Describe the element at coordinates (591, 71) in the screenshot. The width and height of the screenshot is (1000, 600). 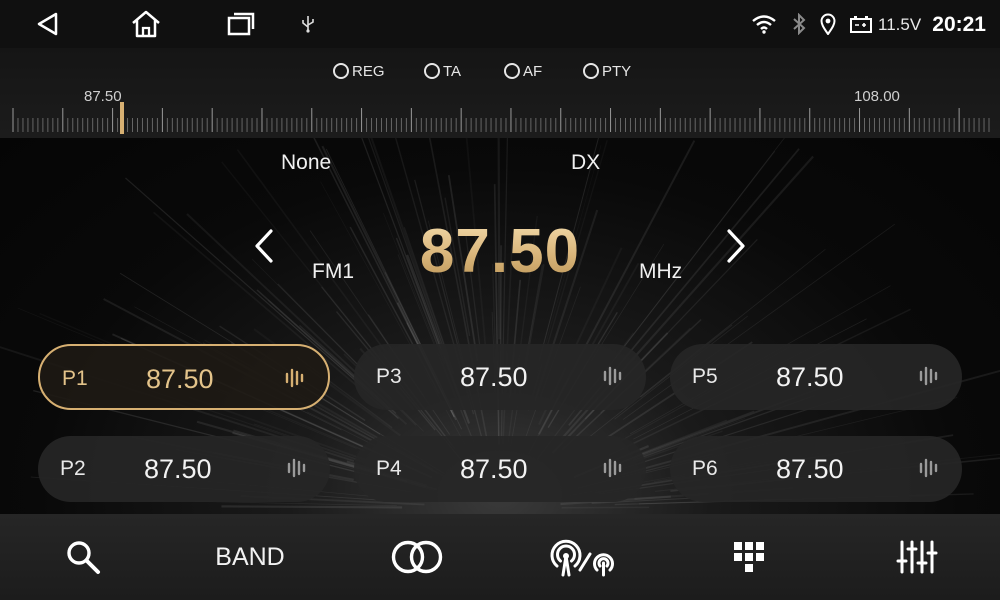
I see `pty-radio` at that location.